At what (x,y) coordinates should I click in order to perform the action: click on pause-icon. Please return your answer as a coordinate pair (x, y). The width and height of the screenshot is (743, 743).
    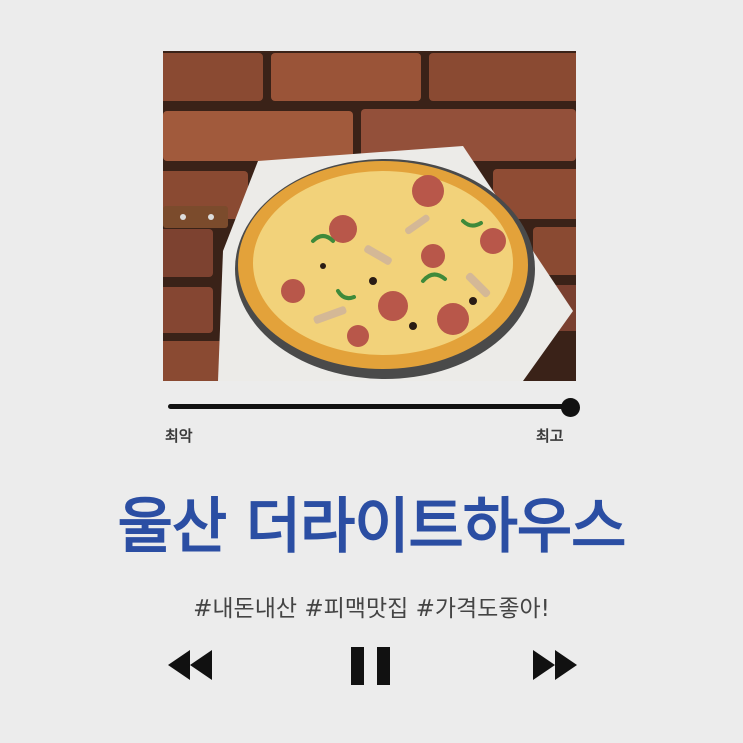
    Looking at the image, I should click on (371, 666).